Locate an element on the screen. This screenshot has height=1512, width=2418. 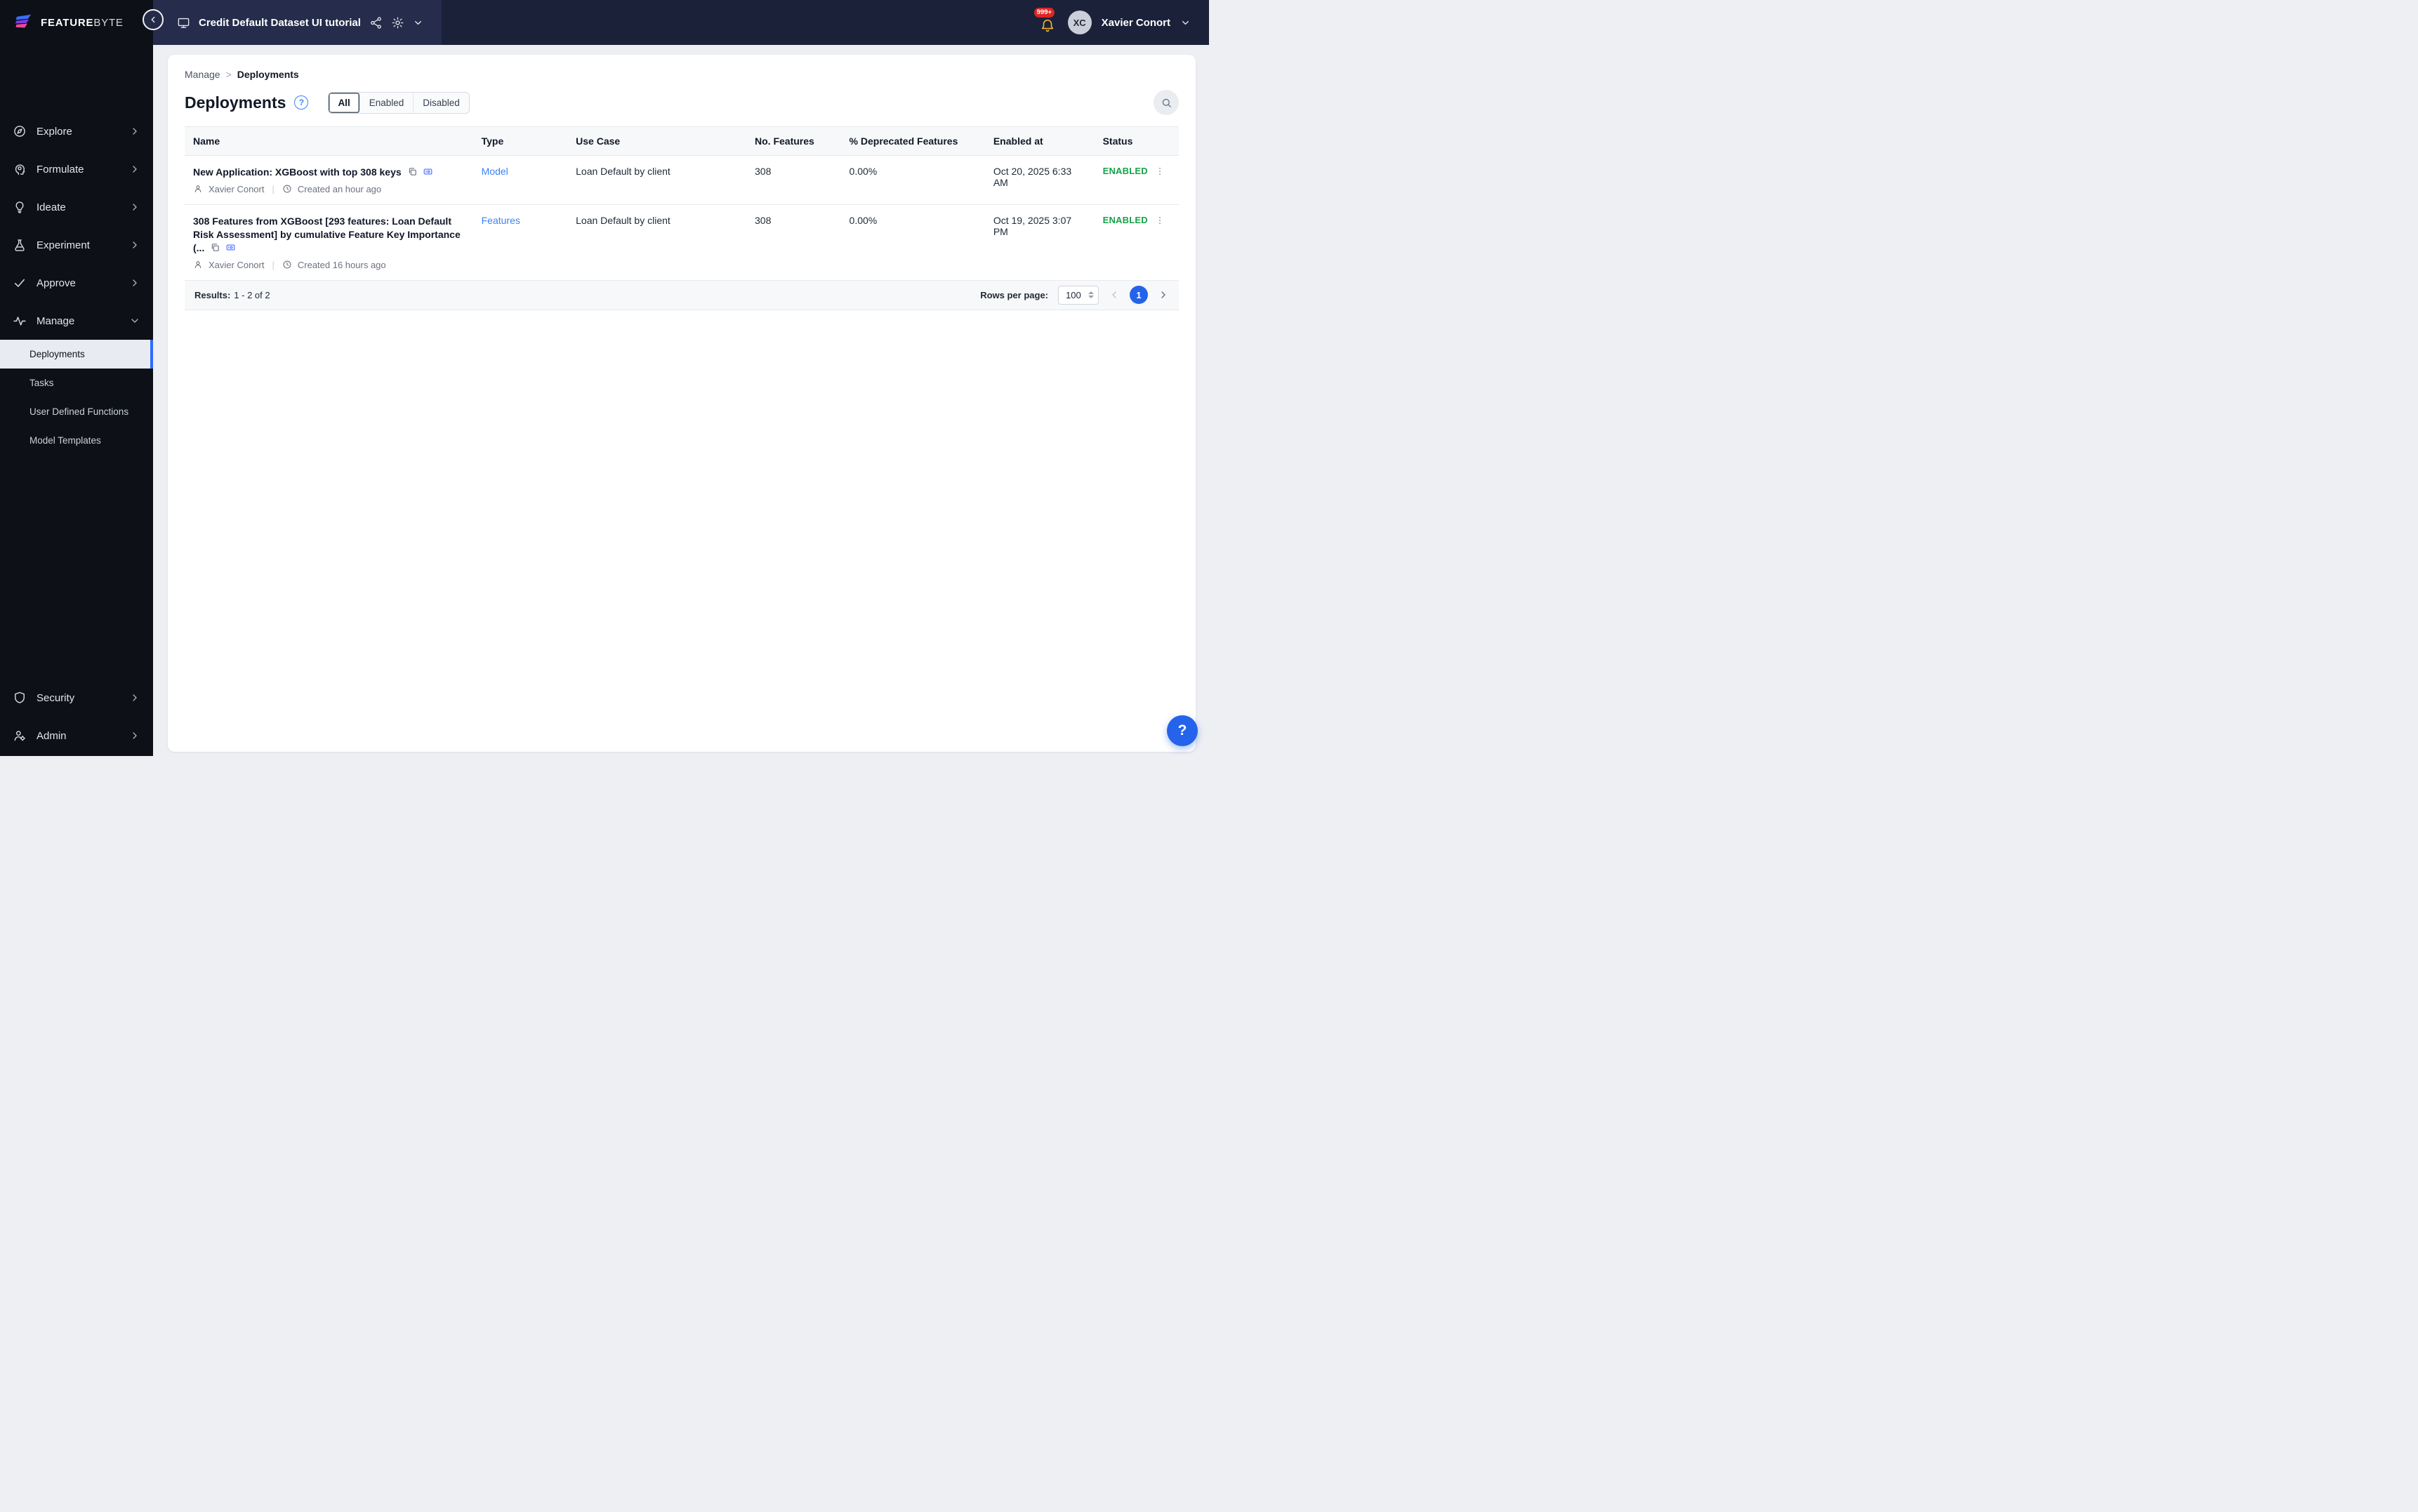
user-section: 999+ XC Xavier Conort is located at coordinates (1121, 22).